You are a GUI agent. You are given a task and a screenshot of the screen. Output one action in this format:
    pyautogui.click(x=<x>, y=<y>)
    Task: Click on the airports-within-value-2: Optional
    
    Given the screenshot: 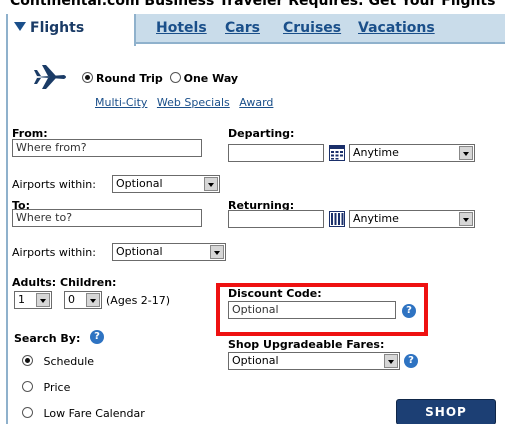 What is the action you would take?
    pyautogui.click(x=139, y=251)
    